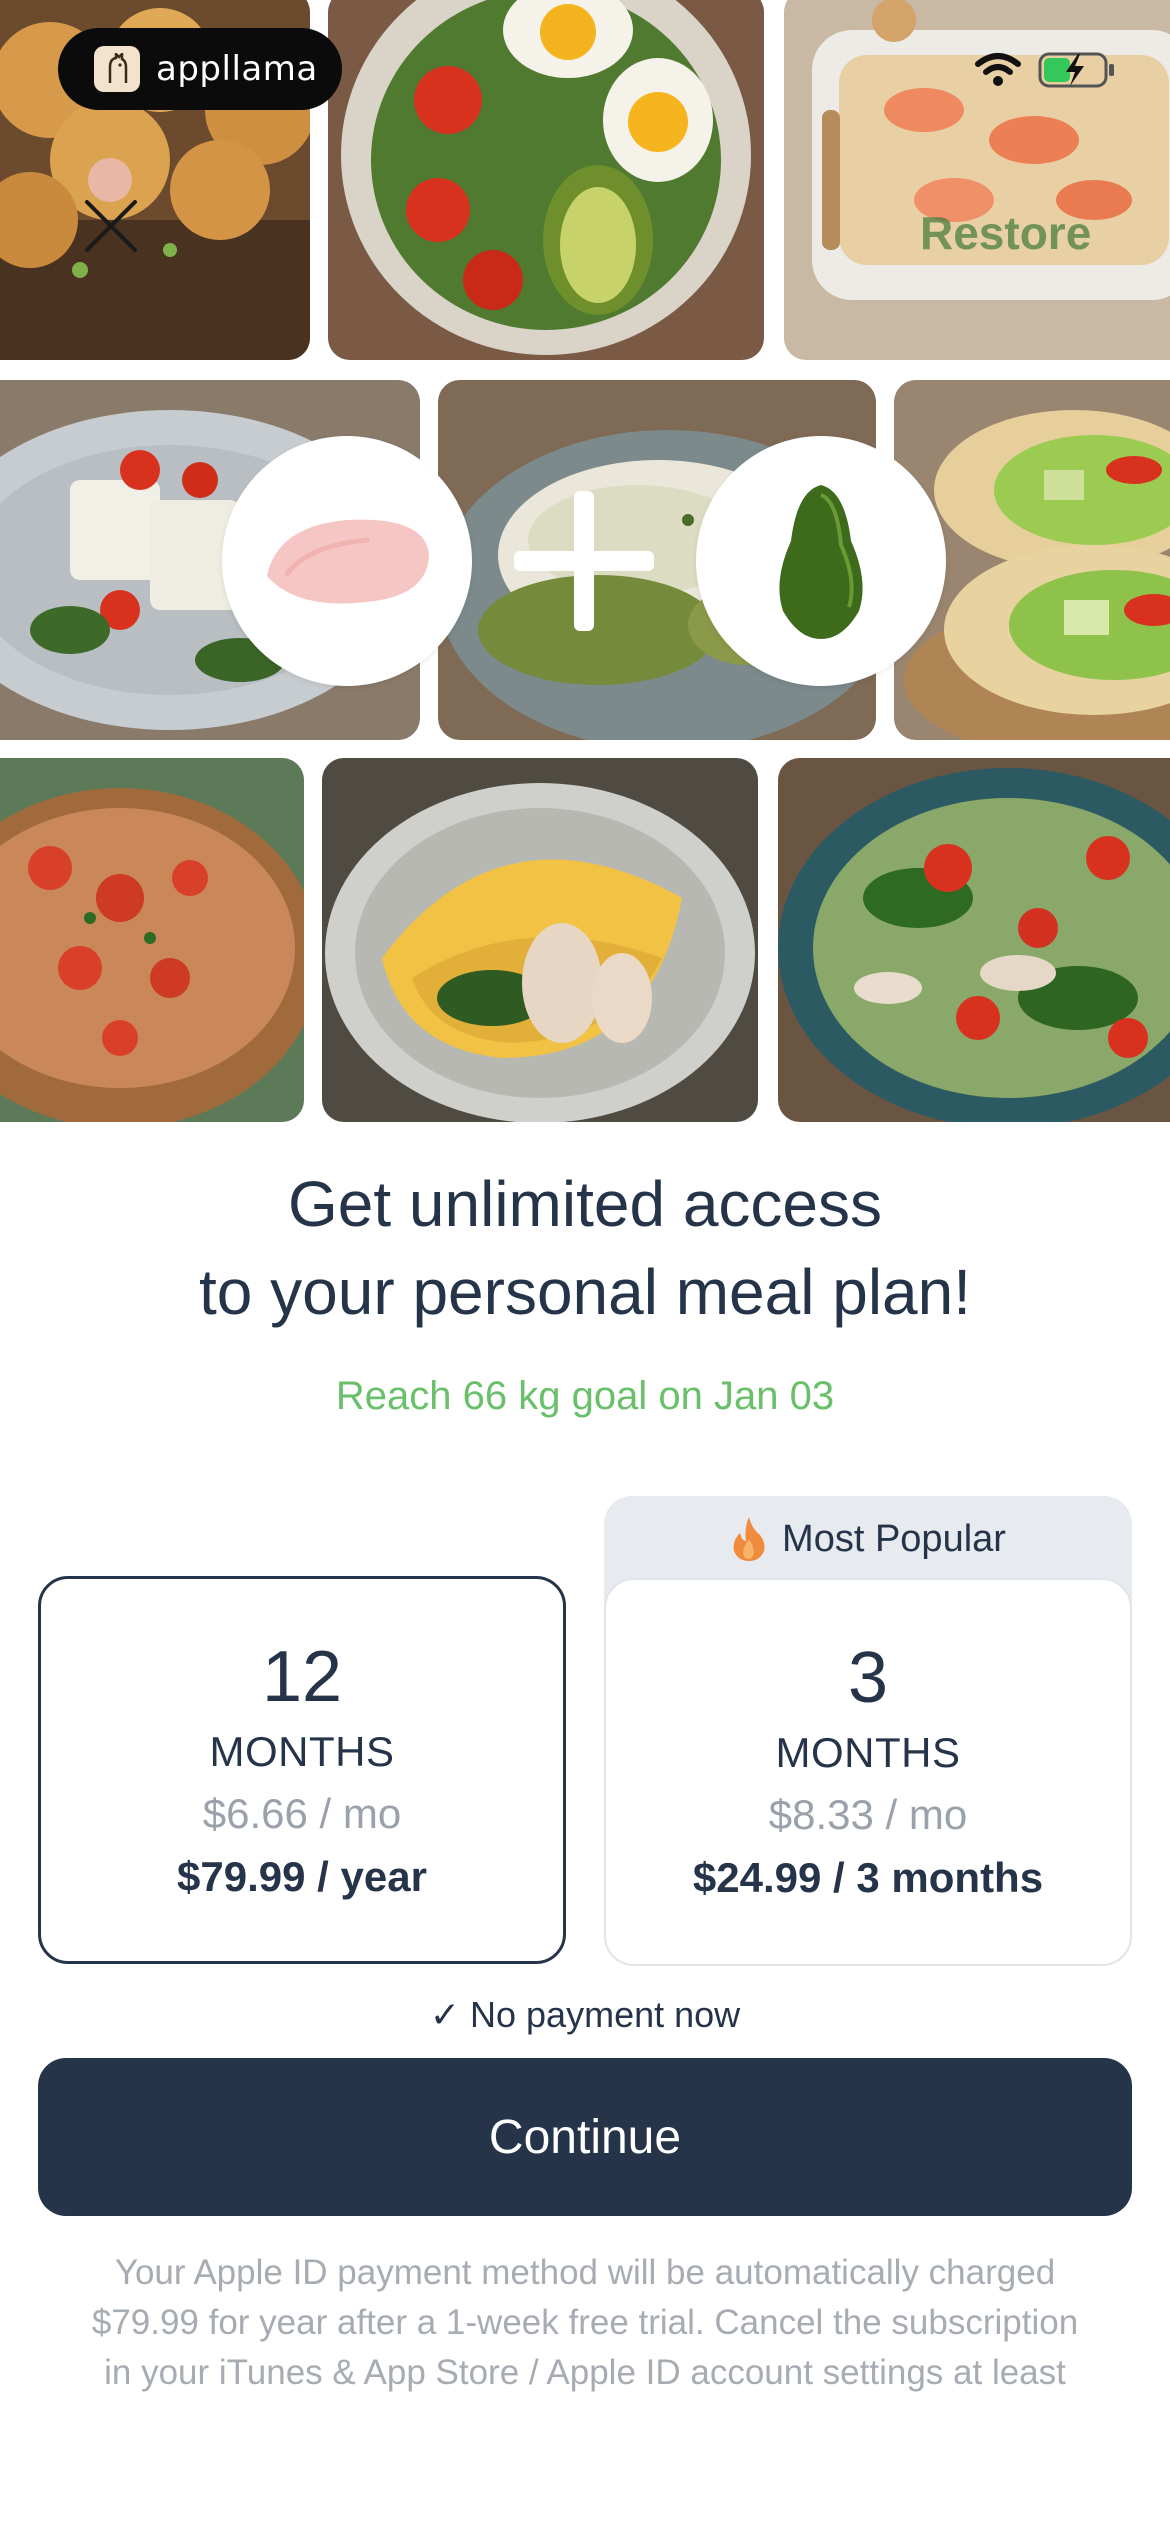 This screenshot has width=1170, height=2532. I want to click on plan-number: 3, so click(868, 1678).